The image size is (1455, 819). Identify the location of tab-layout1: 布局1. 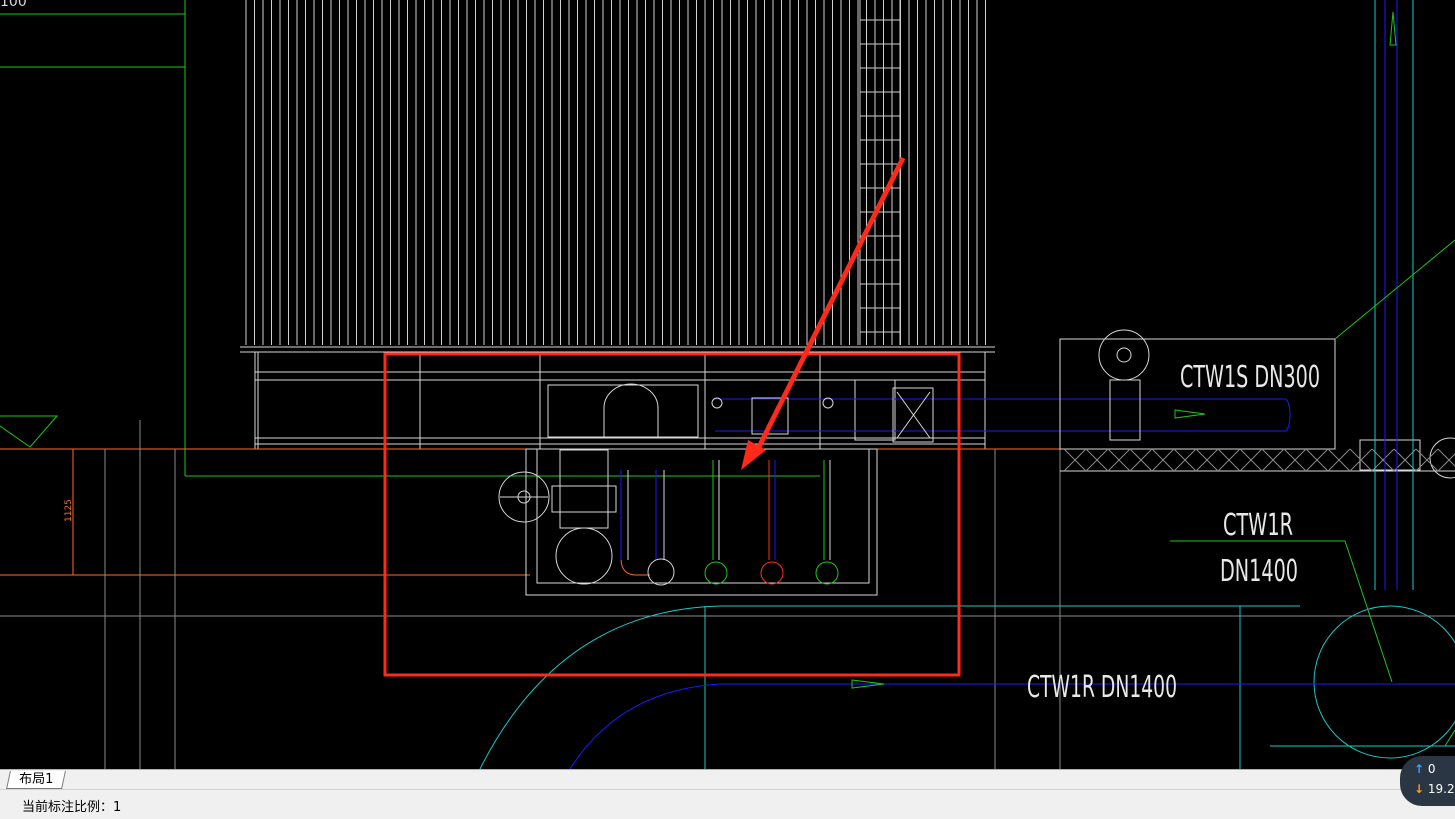
(36, 780).